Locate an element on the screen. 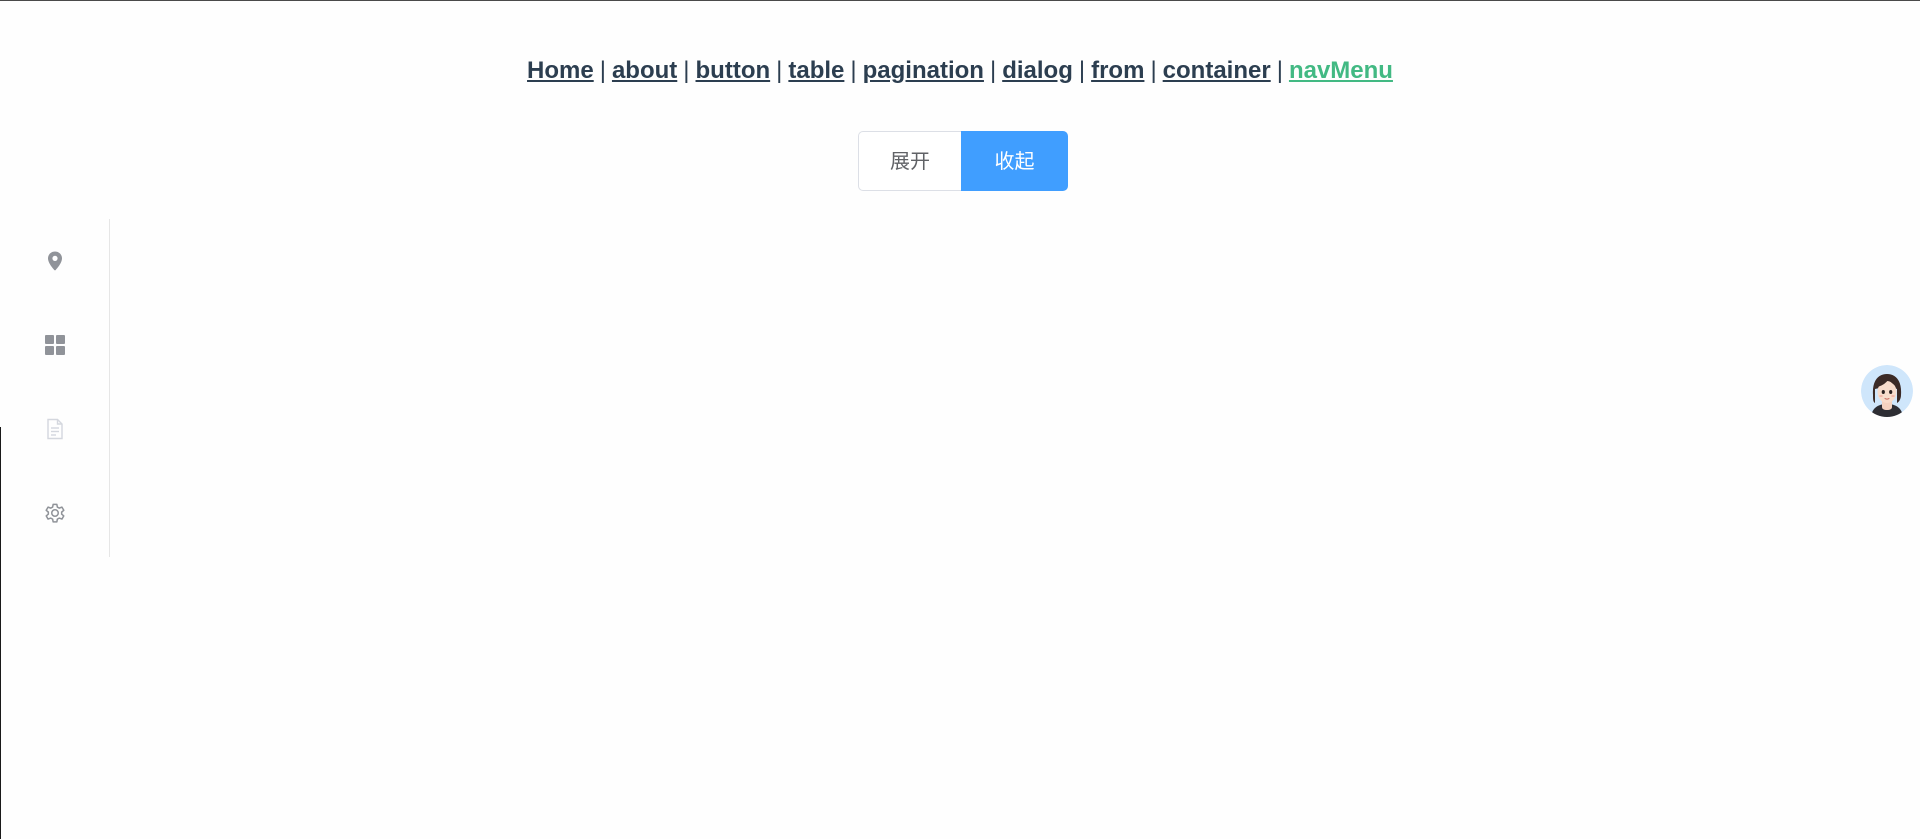 The image size is (1920, 839). location-icon is located at coordinates (55, 261).